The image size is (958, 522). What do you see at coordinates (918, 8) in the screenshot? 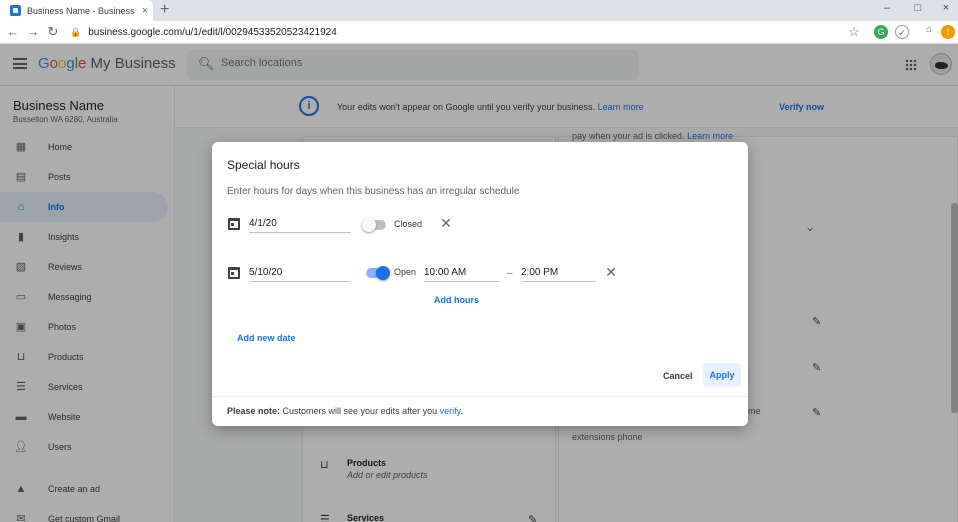
I see `maximize-icon: □` at bounding box center [918, 8].